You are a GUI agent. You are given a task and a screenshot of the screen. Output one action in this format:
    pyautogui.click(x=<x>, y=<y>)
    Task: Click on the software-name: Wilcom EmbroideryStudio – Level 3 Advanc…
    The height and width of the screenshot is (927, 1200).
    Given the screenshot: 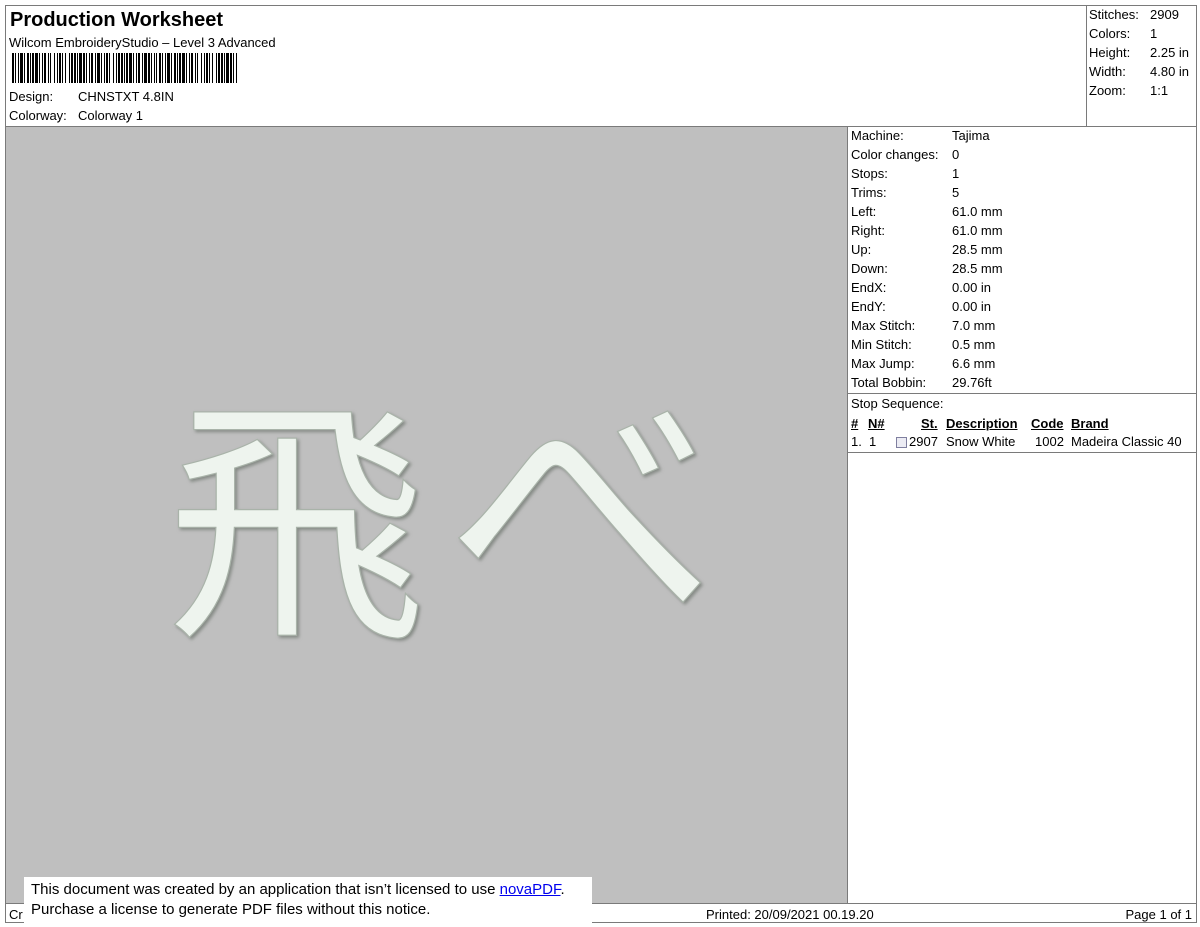 What is the action you would take?
    pyautogui.click(x=142, y=42)
    